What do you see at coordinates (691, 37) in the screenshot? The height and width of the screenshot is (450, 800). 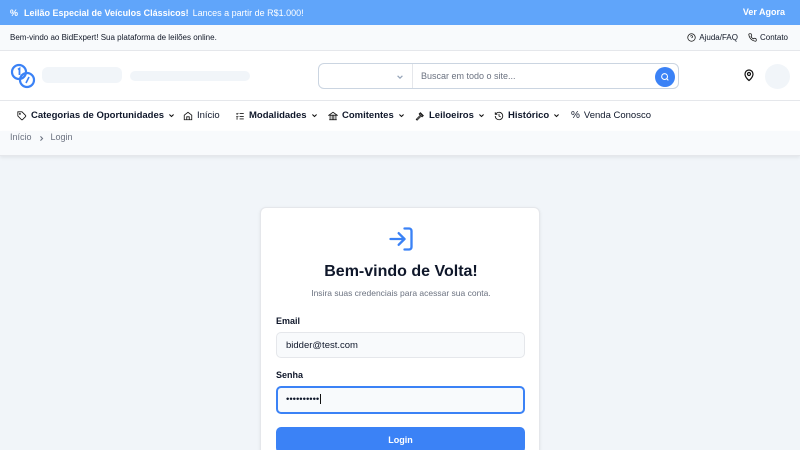 I see `help-circle-icon` at bounding box center [691, 37].